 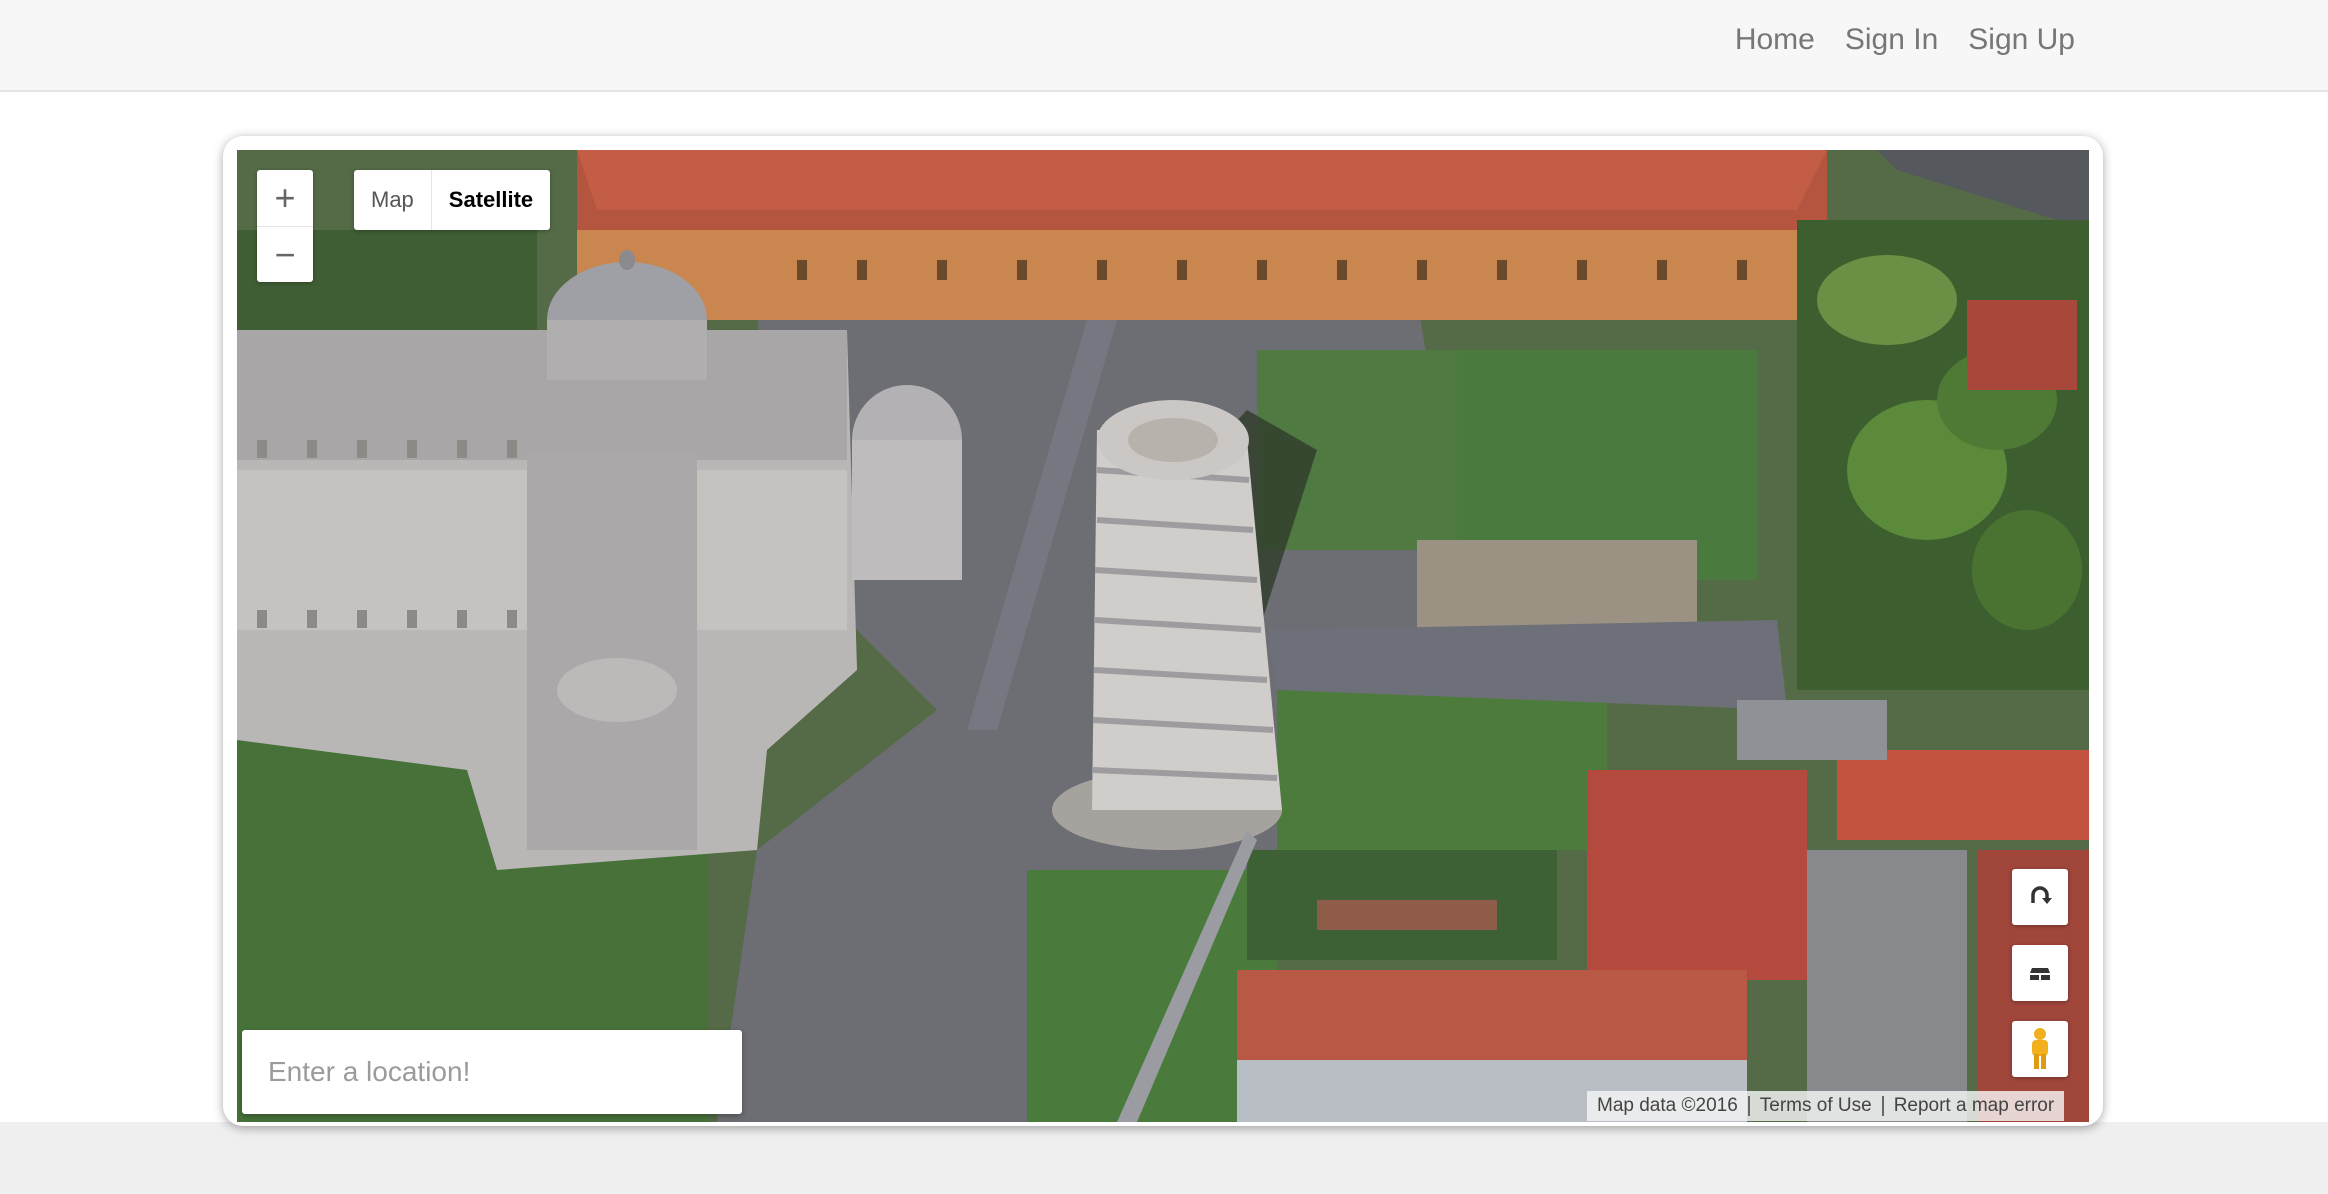 I want to click on rotate-button, so click(x=2040, y=897).